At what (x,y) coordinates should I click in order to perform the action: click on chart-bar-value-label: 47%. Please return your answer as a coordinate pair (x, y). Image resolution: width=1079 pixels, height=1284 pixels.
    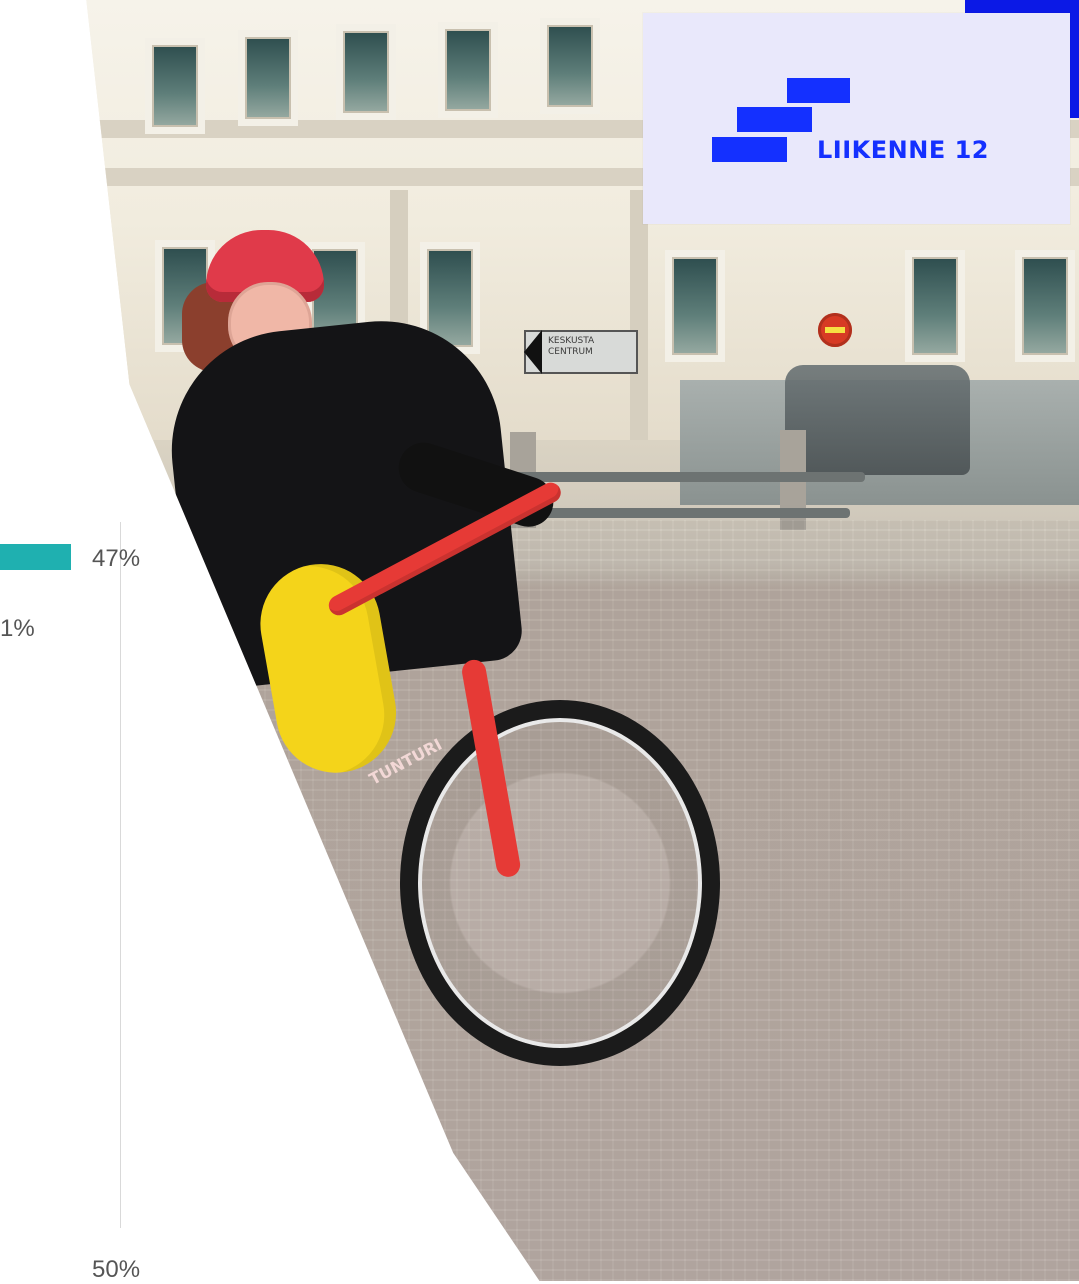
    Looking at the image, I should click on (116, 558).